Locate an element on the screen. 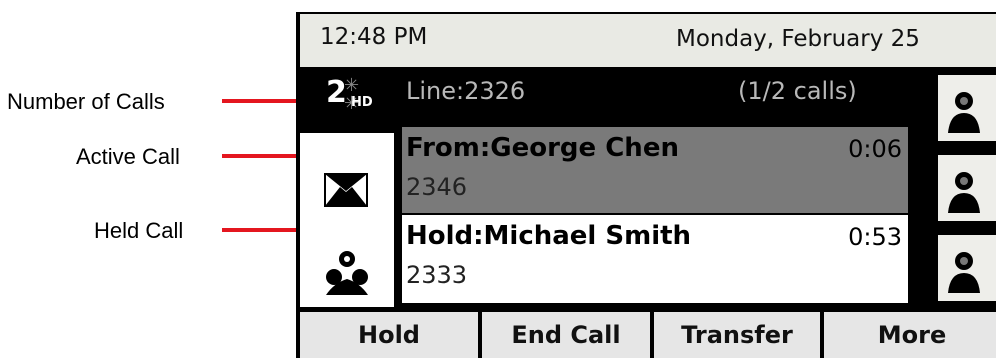 This screenshot has width=996, height=358. more-softkey: More is located at coordinates (910, 335).